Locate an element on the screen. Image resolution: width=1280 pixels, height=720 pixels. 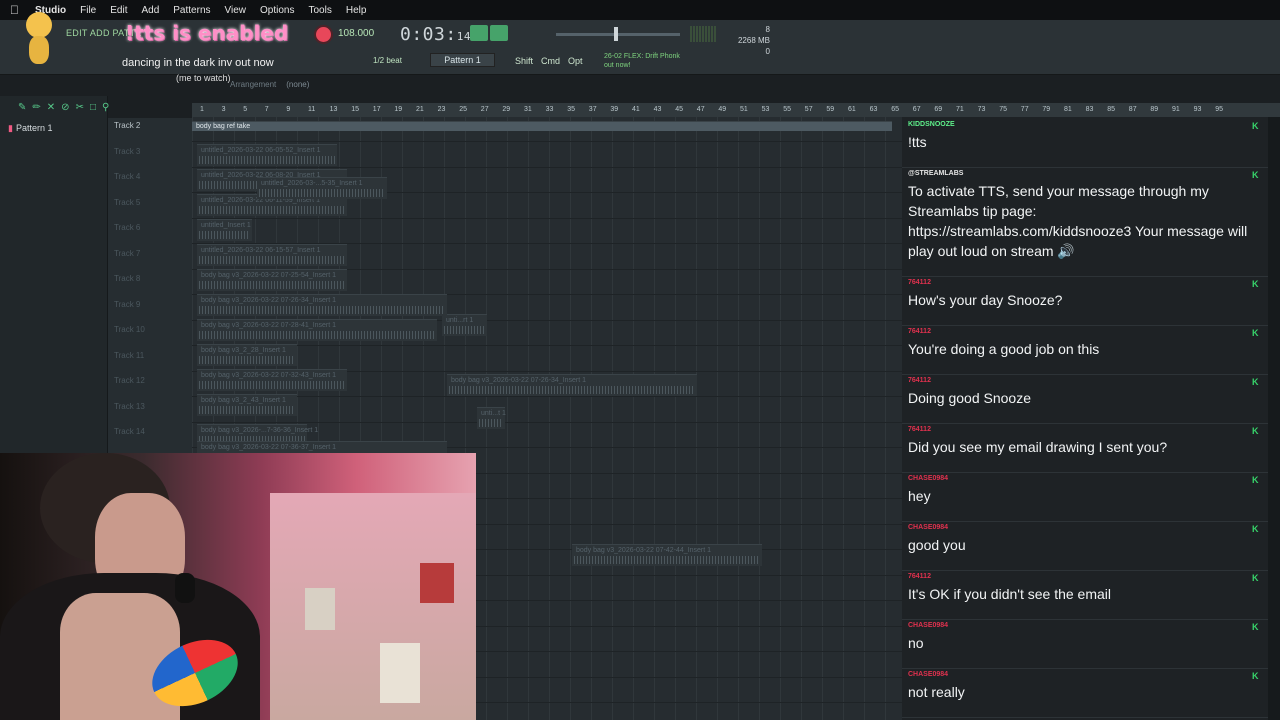
track-header: Track 8 is located at coordinates (127, 278).